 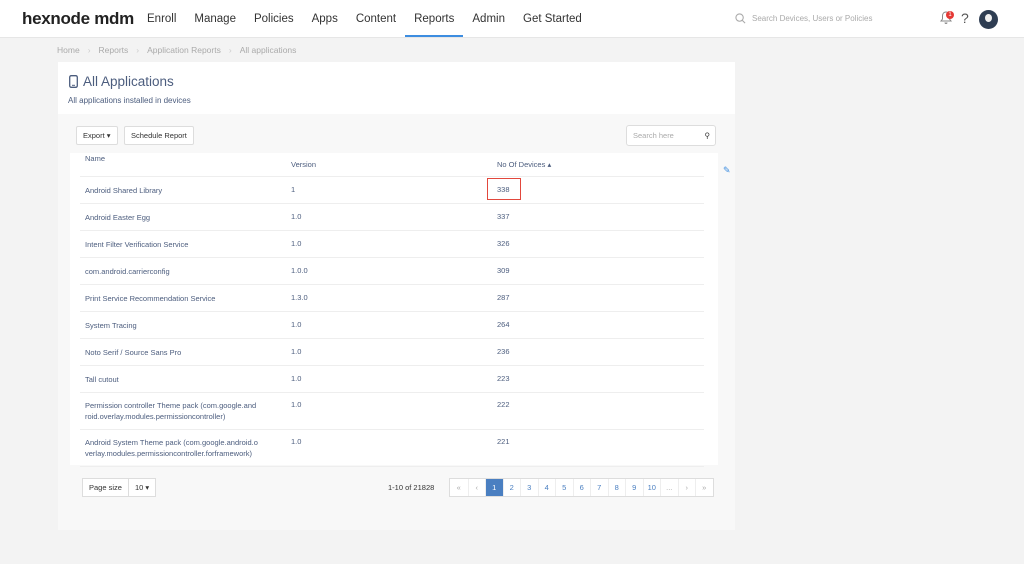 I want to click on nav-item-get-started: Get Started, so click(x=552, y=19).